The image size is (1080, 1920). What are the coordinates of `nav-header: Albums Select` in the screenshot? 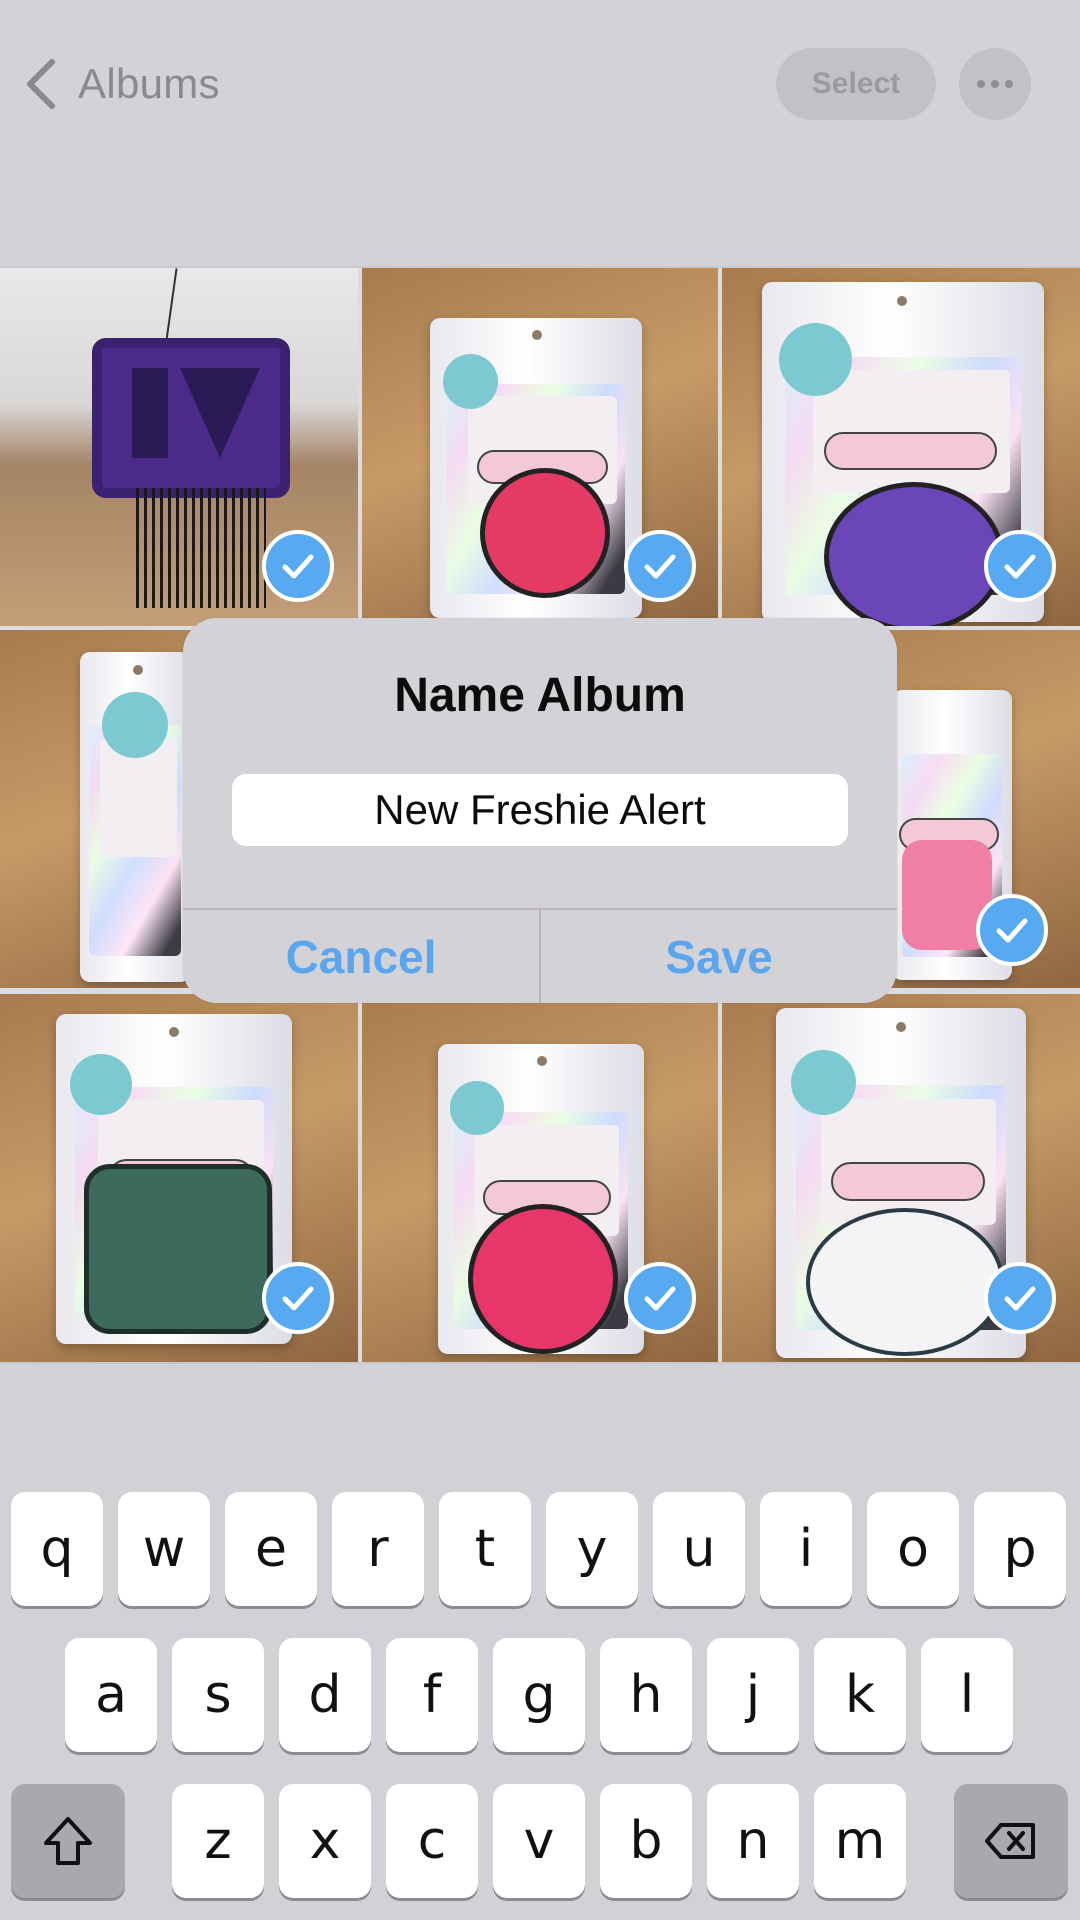 It's located at (540, 133).